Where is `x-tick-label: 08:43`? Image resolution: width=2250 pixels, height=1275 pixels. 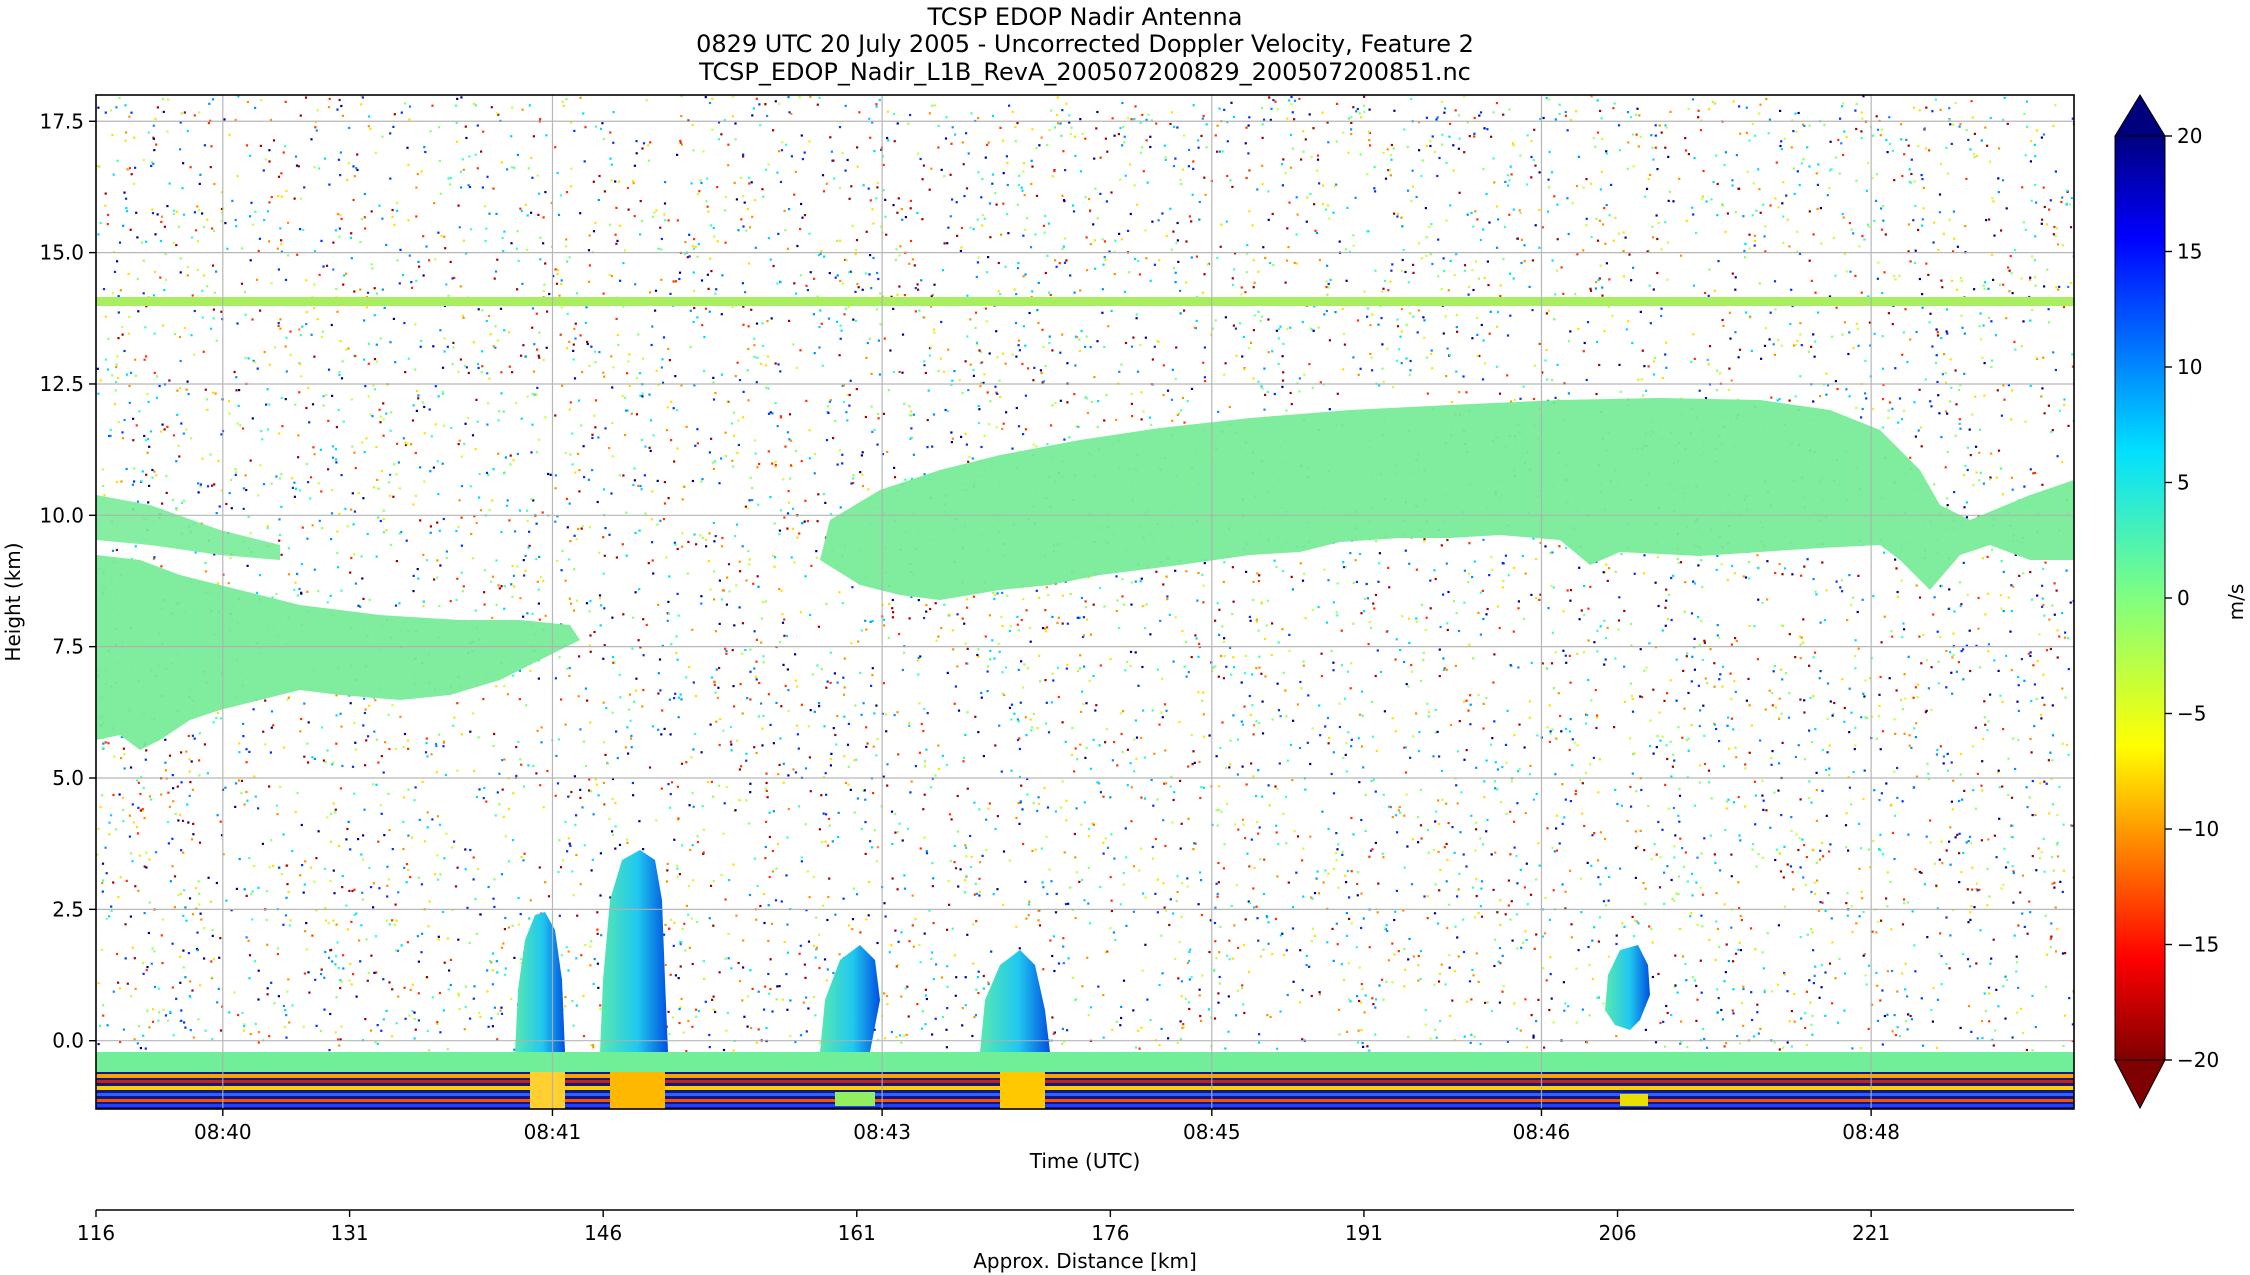
x-tick-label: 08:43 is located at coordinates (882, 1132).